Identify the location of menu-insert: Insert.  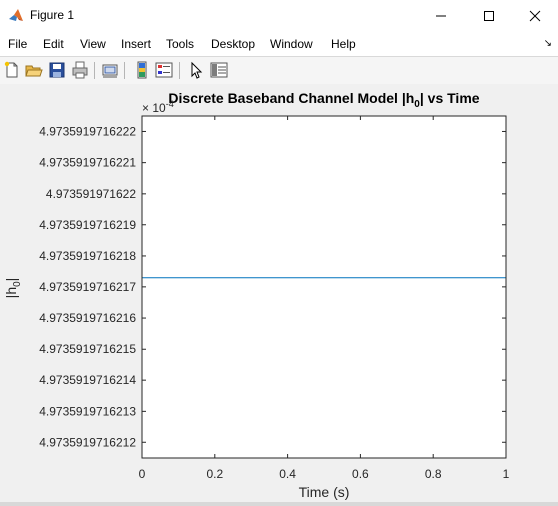
(136, 44).